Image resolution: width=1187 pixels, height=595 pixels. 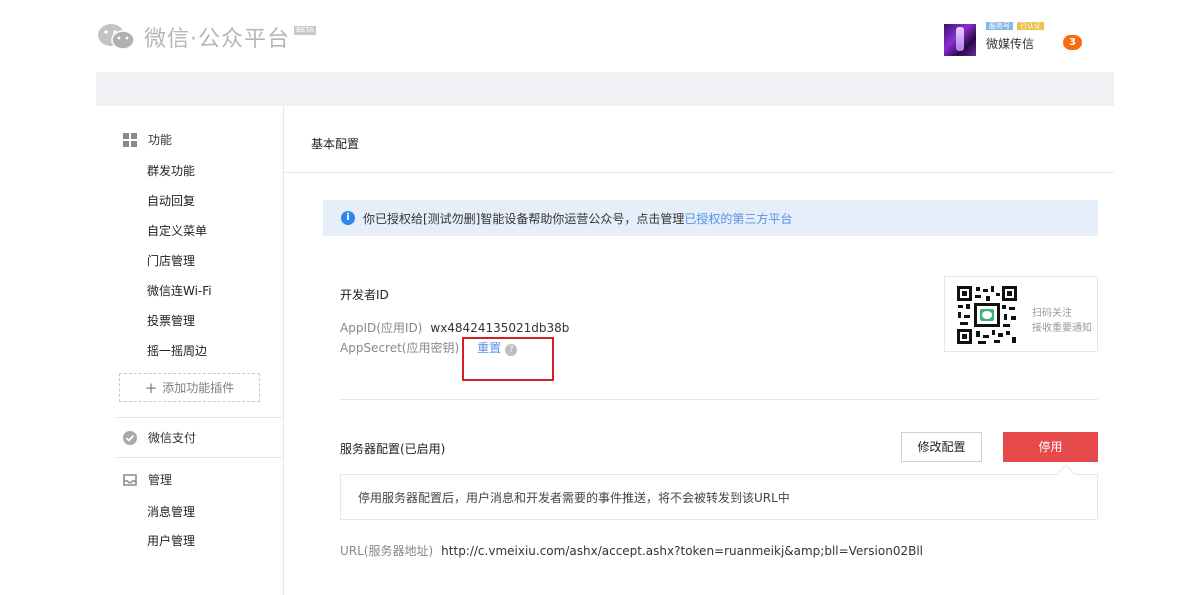 I want to click on sidebar-group-pay: 微信支付, so click(x=159, y=437).